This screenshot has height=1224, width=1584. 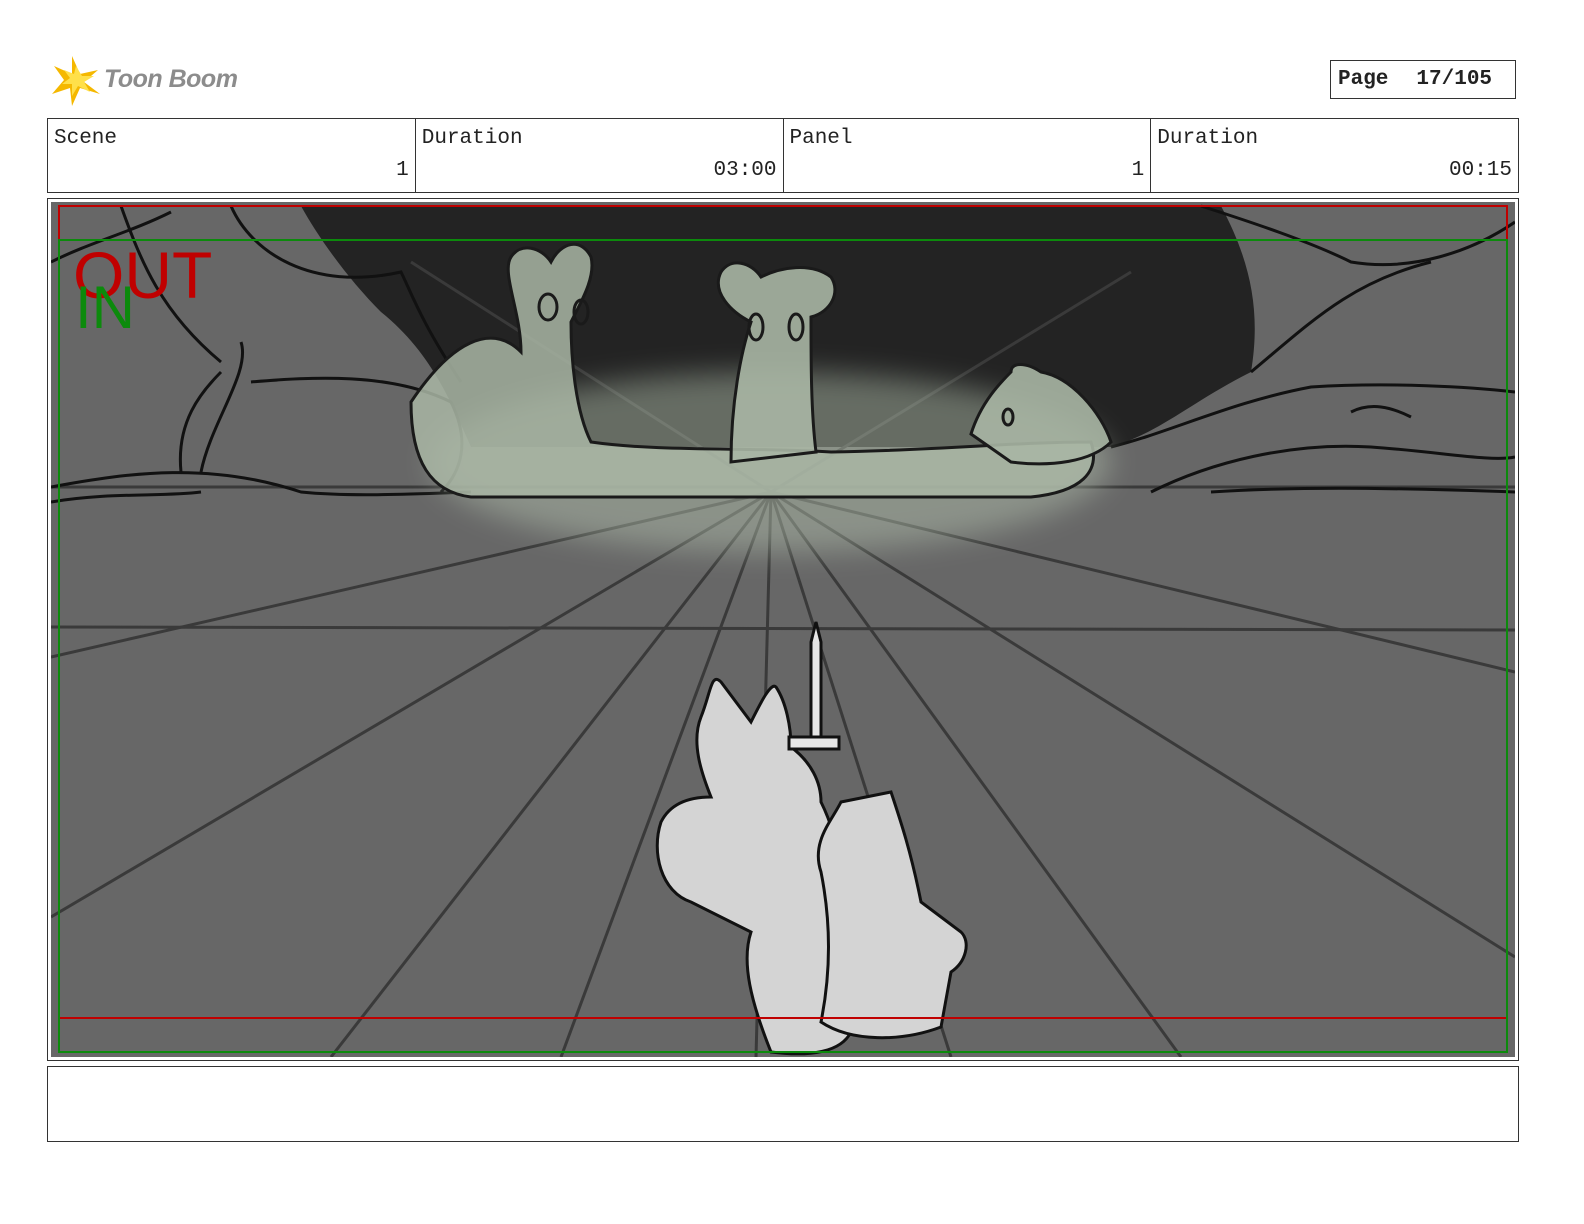 What do you see at coordinates (600, 155) in the screenshot?
I see `scene-duration-cell: Duration 03:00` at bounding box center [600, 155].